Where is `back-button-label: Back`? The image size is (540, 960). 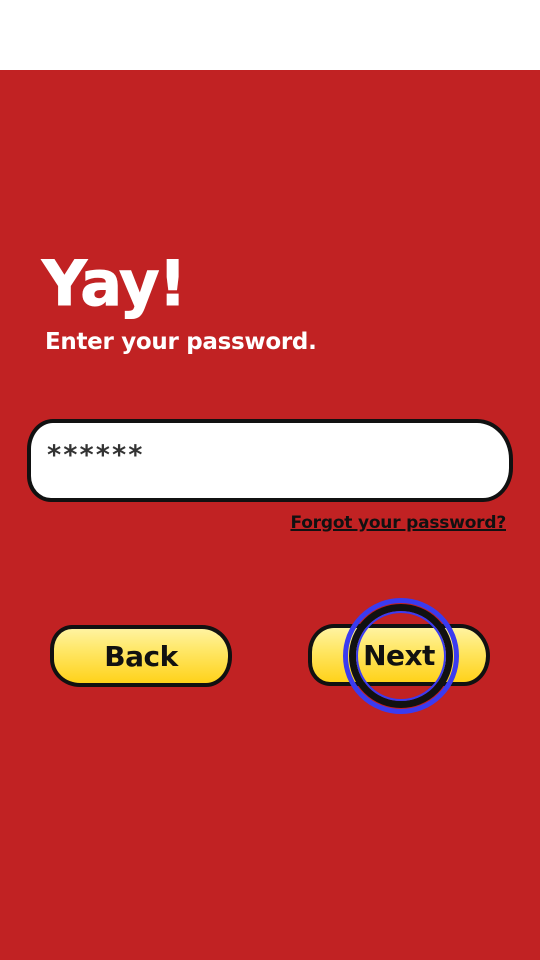
back-button-label: Back is located at coordinates (141, 656).